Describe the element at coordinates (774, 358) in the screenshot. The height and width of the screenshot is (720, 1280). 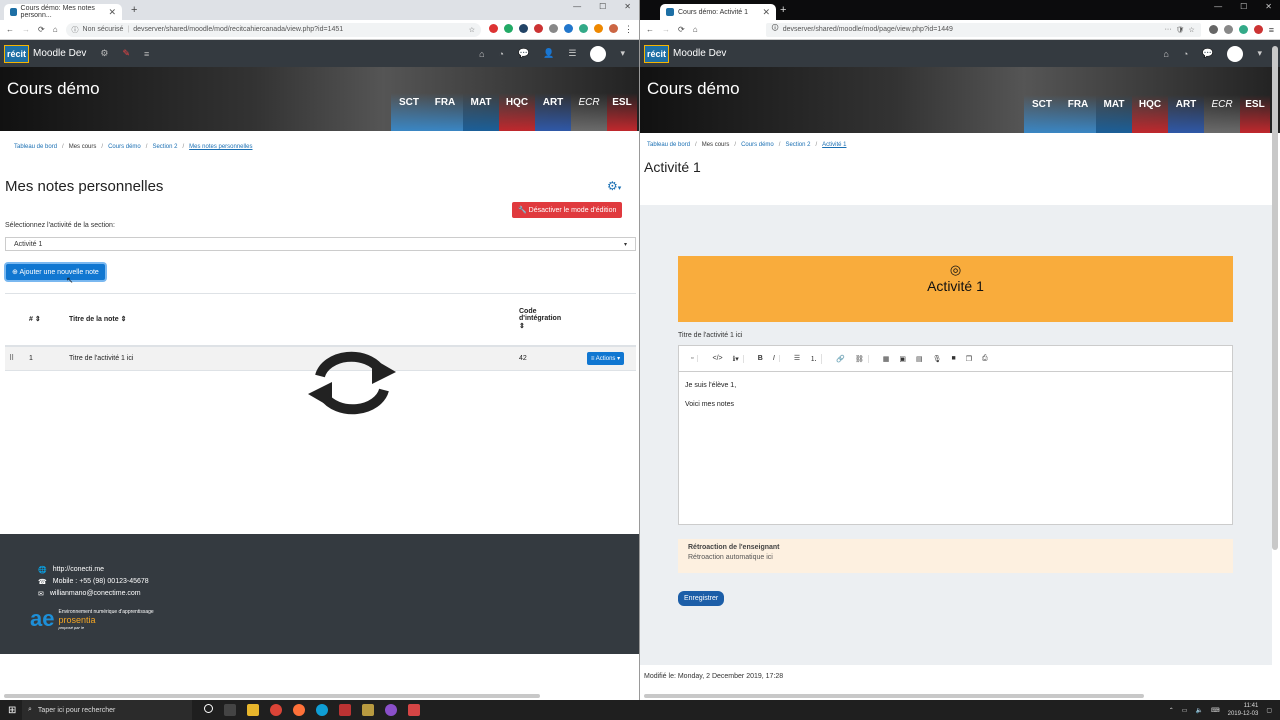
I see `italic-icon: I` at that location.